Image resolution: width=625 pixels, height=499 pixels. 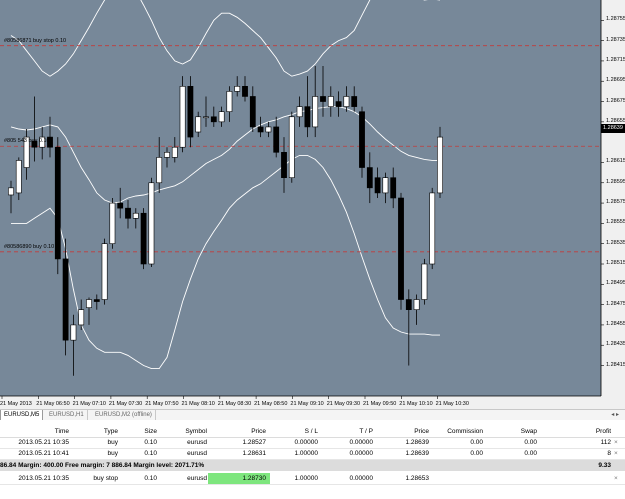 I want to click on col-time: Time, so click(x=62, y=431).